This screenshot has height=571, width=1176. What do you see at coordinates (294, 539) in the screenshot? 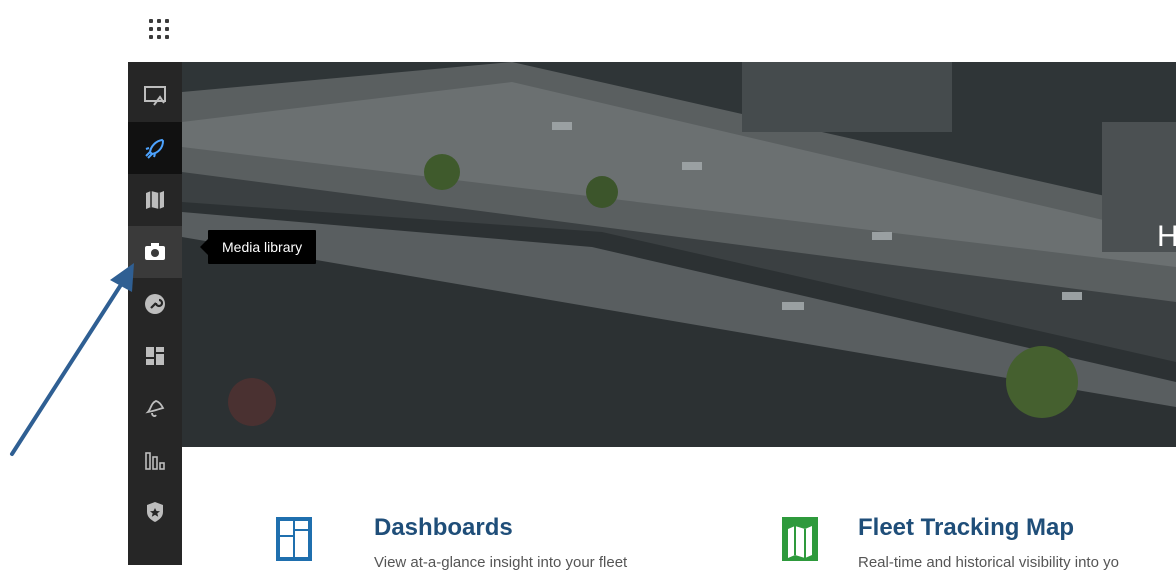
I see `dashboards-card-icon` at bounding box center [294, 539].